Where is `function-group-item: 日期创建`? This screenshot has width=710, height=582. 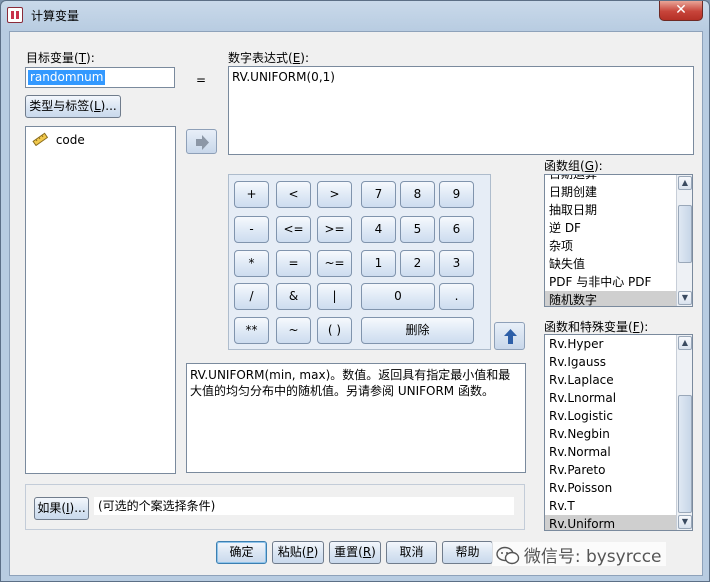
function-group-item: 日期创建 is located at coordinates (610, 192).